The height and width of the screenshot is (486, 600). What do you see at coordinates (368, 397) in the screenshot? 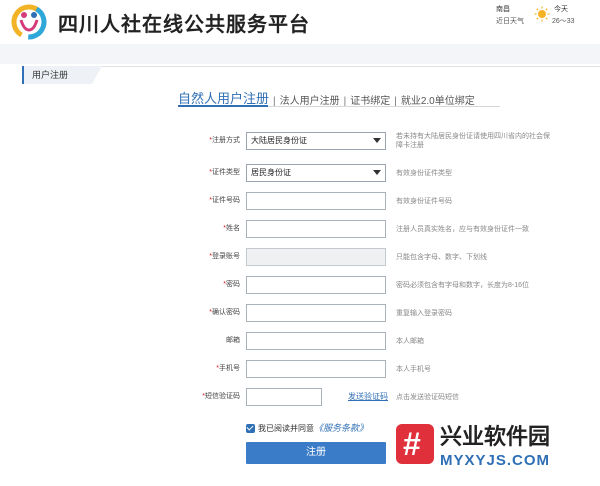
I see `send-code-link: 发送验证码` at bounding box center [368, 397].